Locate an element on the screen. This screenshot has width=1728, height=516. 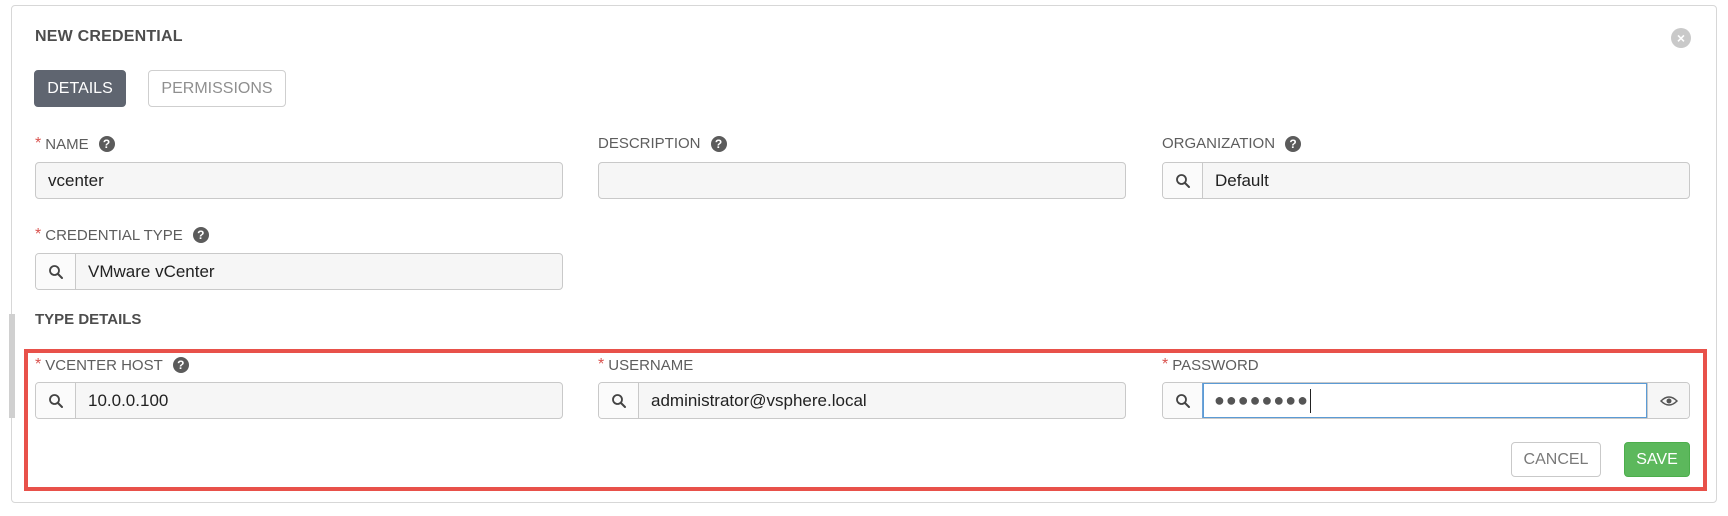
name-value: vcenter is located at coordinates (76, 180).